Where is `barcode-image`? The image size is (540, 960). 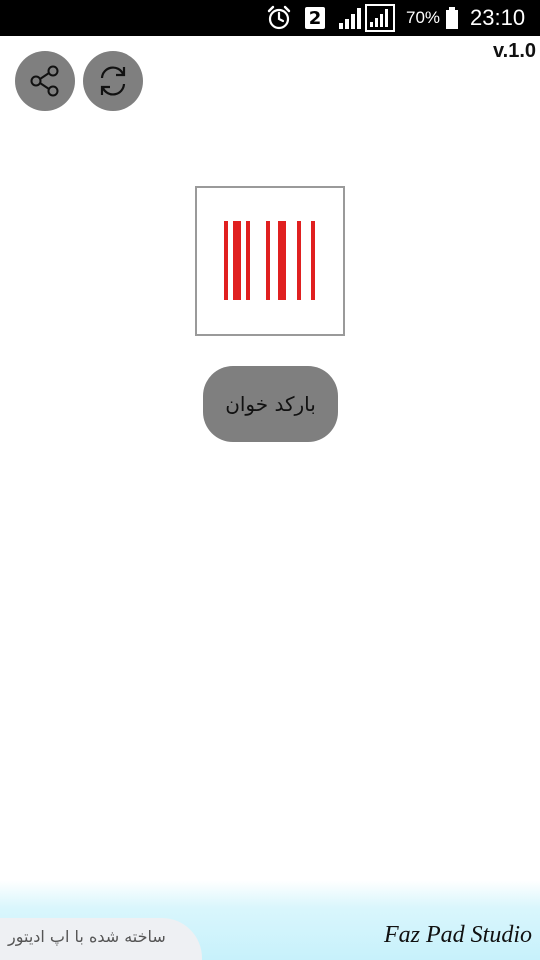 barcode-image is located at coordinates (270, 261).